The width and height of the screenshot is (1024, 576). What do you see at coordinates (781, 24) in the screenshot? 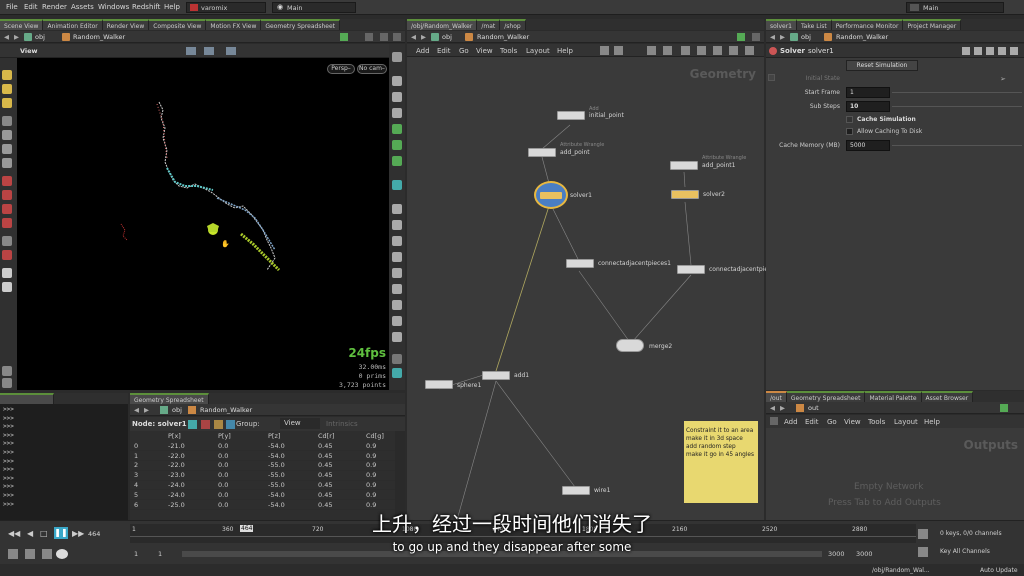
I see `tab-solver1: solver1` at bounding box center [781, 24].